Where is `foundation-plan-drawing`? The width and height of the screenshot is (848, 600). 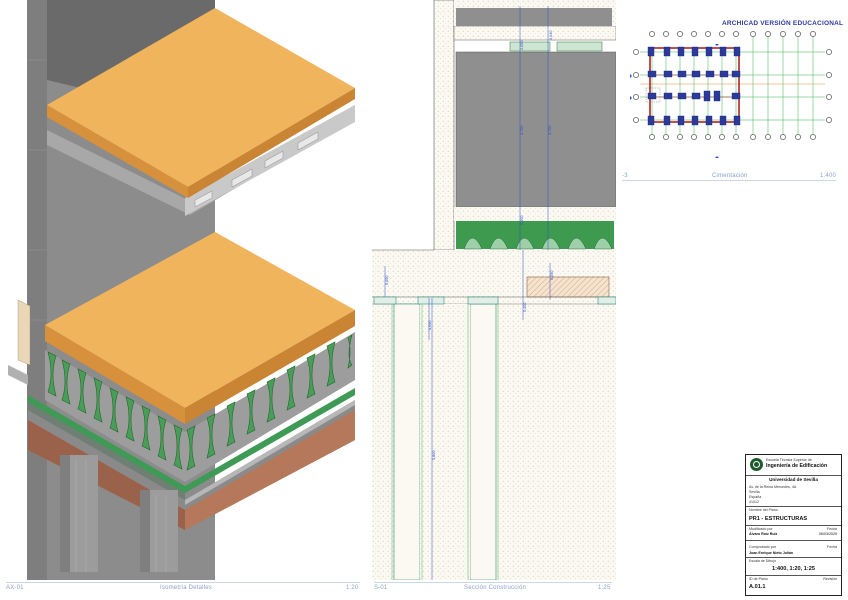
foundation-plan-drawing is located at coordinates (731, 94).